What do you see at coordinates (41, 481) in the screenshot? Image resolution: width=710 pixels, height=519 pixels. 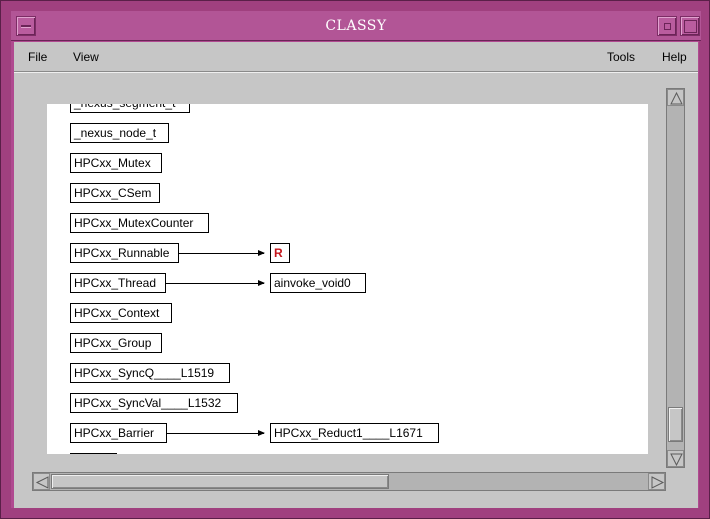 I see `arrow-left-icon` at bounding box center [41, 481].